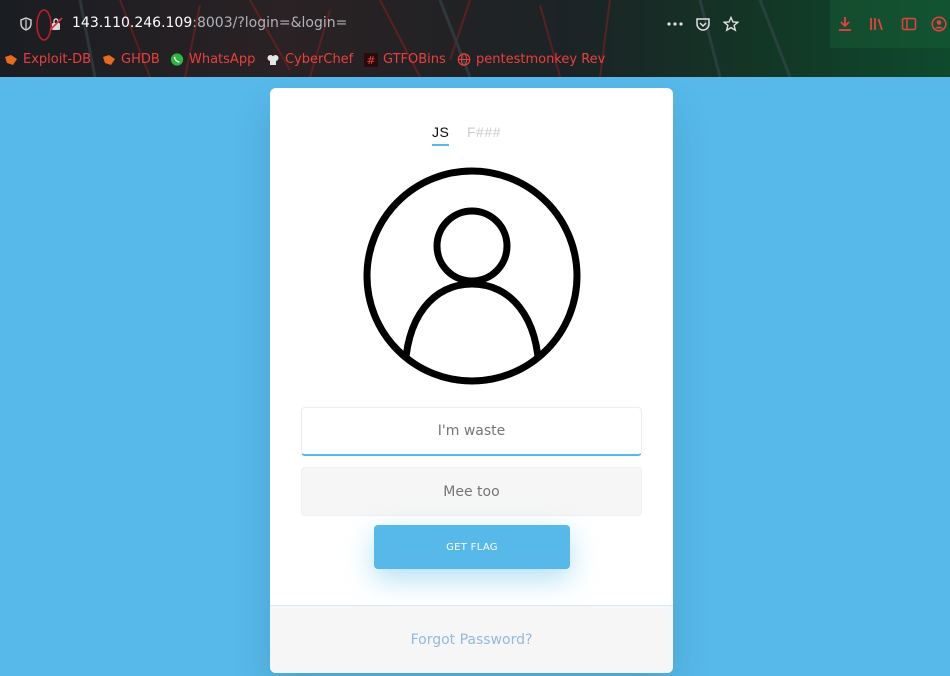 This screenshot has height=676, width=950. I want to click on user-avatar-icon, so click(472, 276).